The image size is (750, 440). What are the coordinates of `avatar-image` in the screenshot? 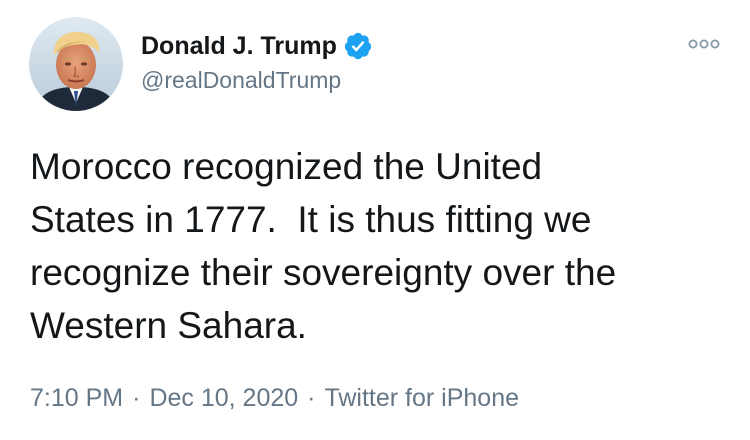 It's located at (76, 64).